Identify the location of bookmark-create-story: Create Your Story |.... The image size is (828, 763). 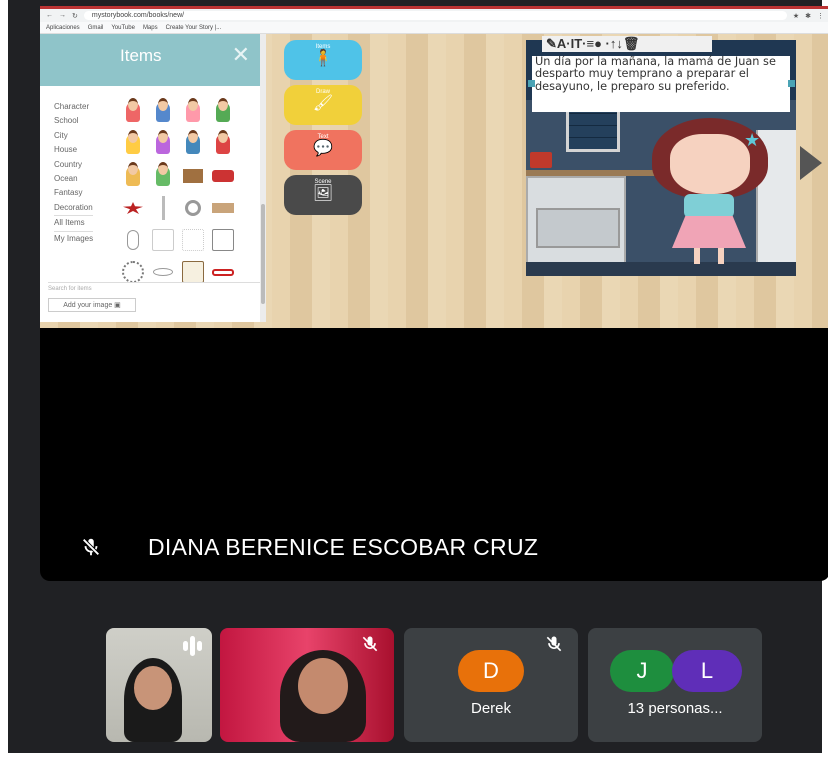
(194, 28).